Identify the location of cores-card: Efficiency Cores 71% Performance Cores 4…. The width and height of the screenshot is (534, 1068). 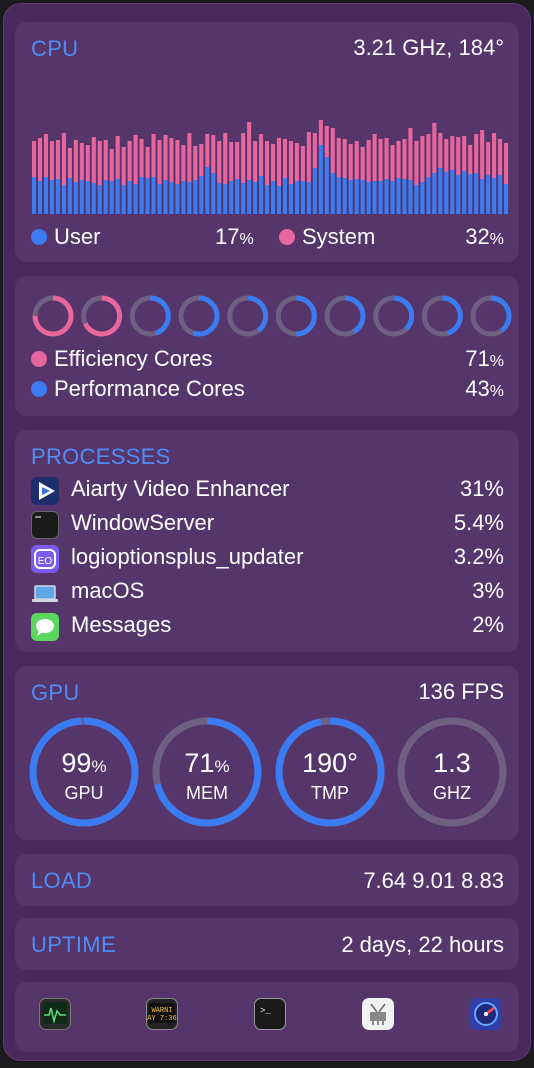
(267, 346).